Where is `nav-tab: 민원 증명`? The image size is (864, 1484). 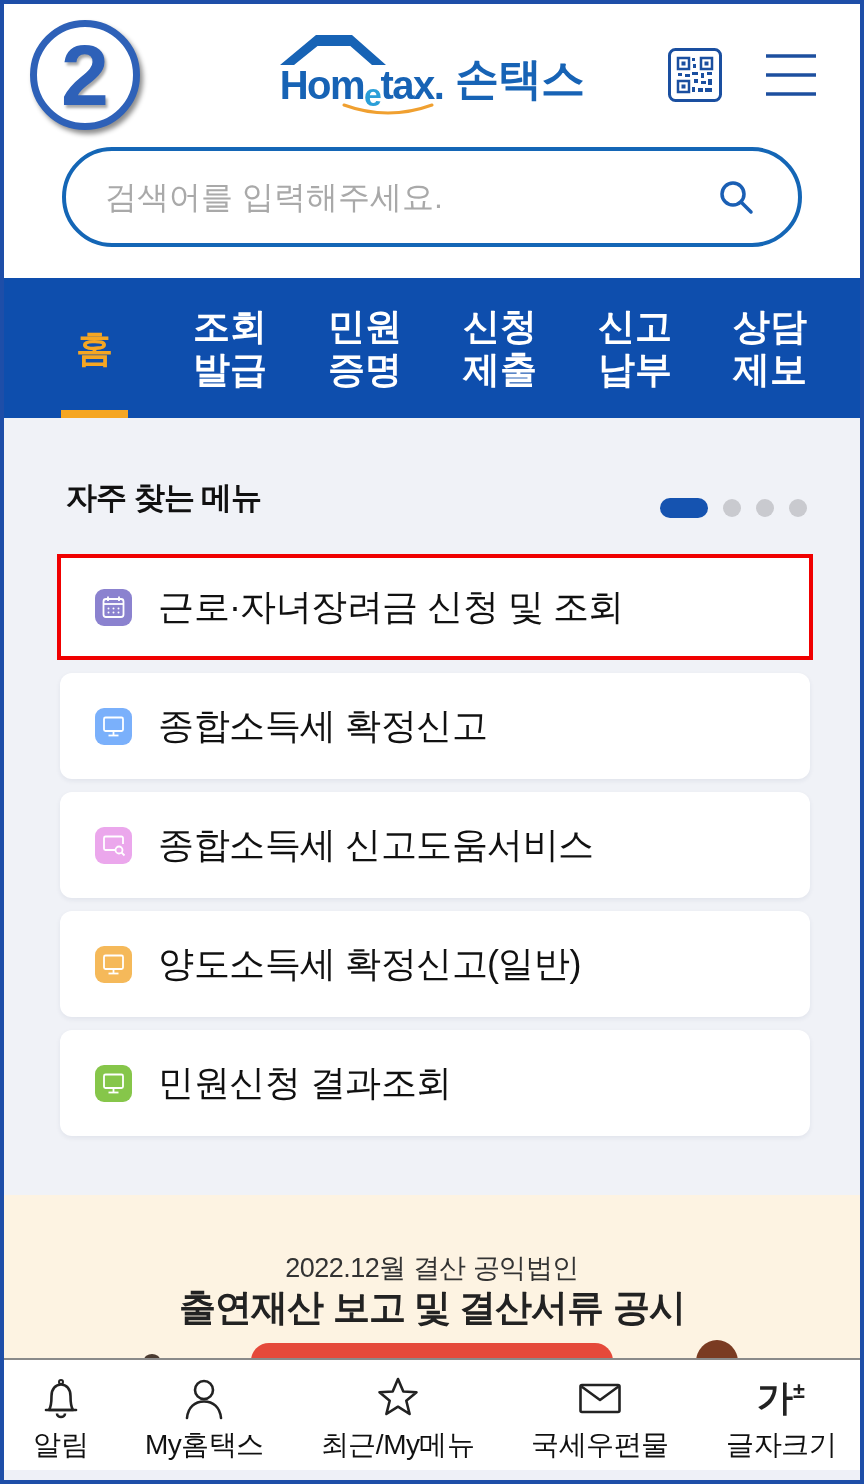
nav-tab: 민원 증명 is located at coordinates (364, 348).